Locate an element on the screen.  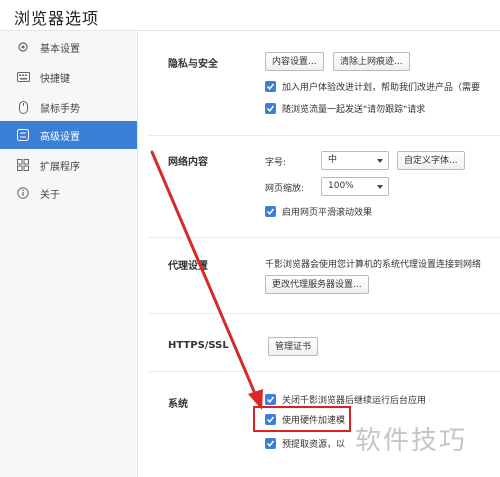
sidebar-item-mouse-gestures: 鼠标手势 is located at coordinates (68, 107).